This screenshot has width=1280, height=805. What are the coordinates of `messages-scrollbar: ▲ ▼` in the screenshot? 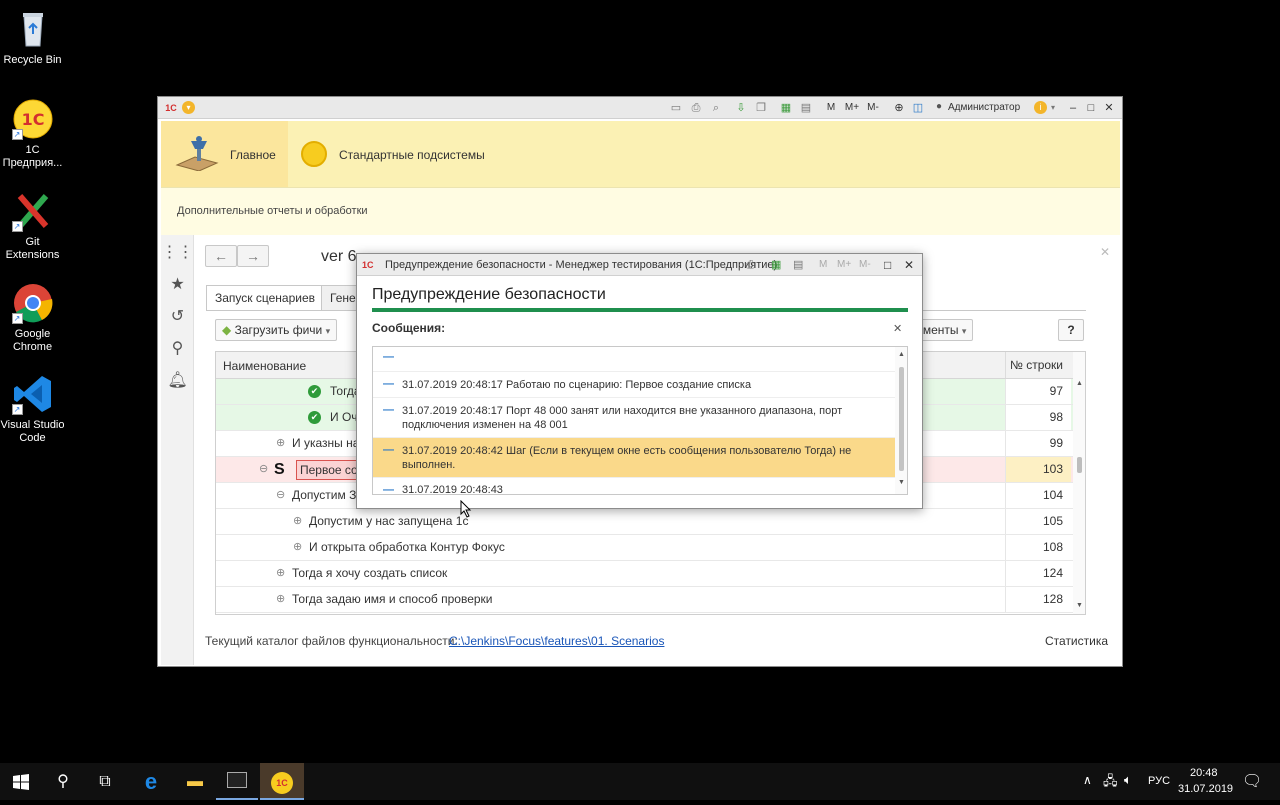 It's located at (901, 420).